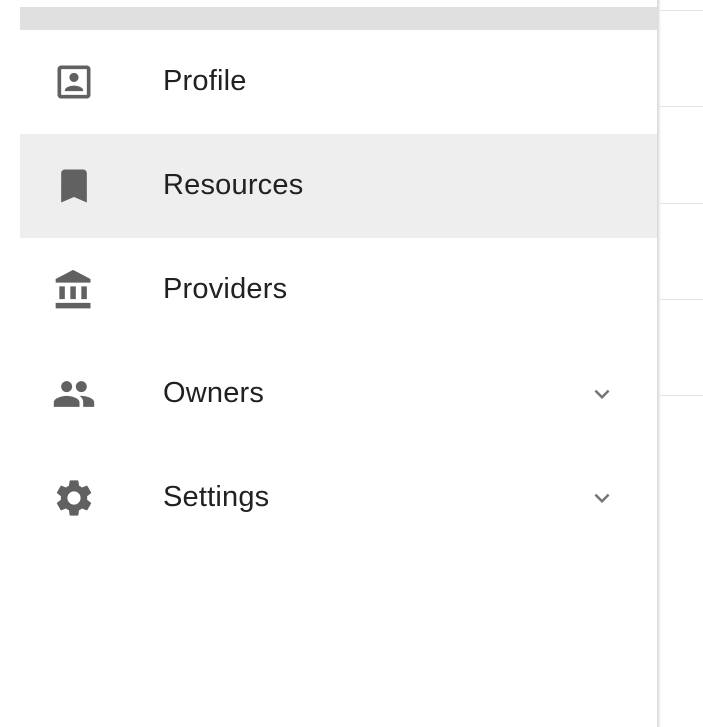 This screenshot has width=703, height=727. Describe the element at coordinates (338, 498) in the screenshot. I see `nav-item-settings: Settings` at that location.